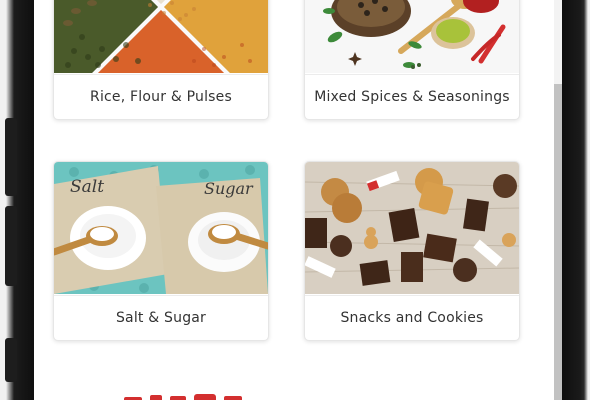  Describe the element at coordinates (576, 200) in the screenshot. I see `phone-right-bezel` at that location.